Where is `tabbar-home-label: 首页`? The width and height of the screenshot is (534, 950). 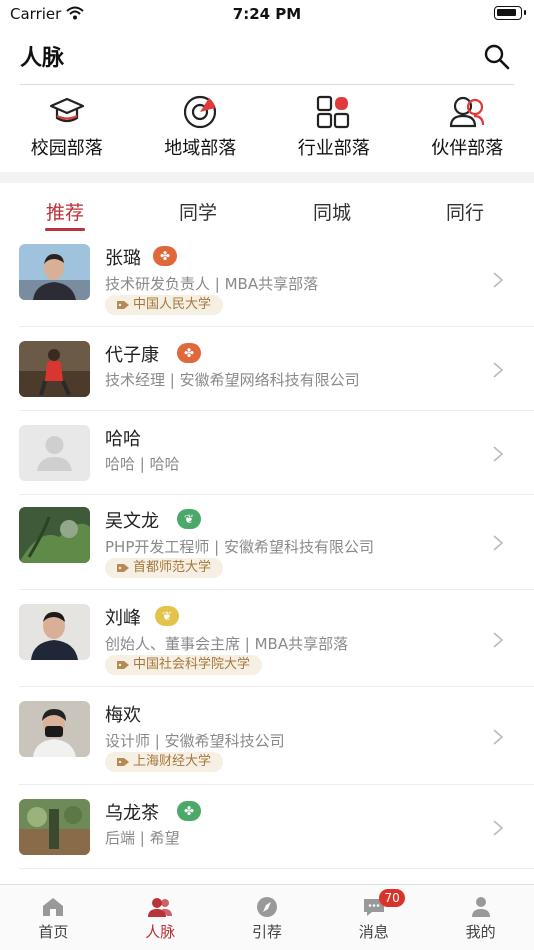
tabbar-home-label: 首页 is located at coordinates (53, 932).